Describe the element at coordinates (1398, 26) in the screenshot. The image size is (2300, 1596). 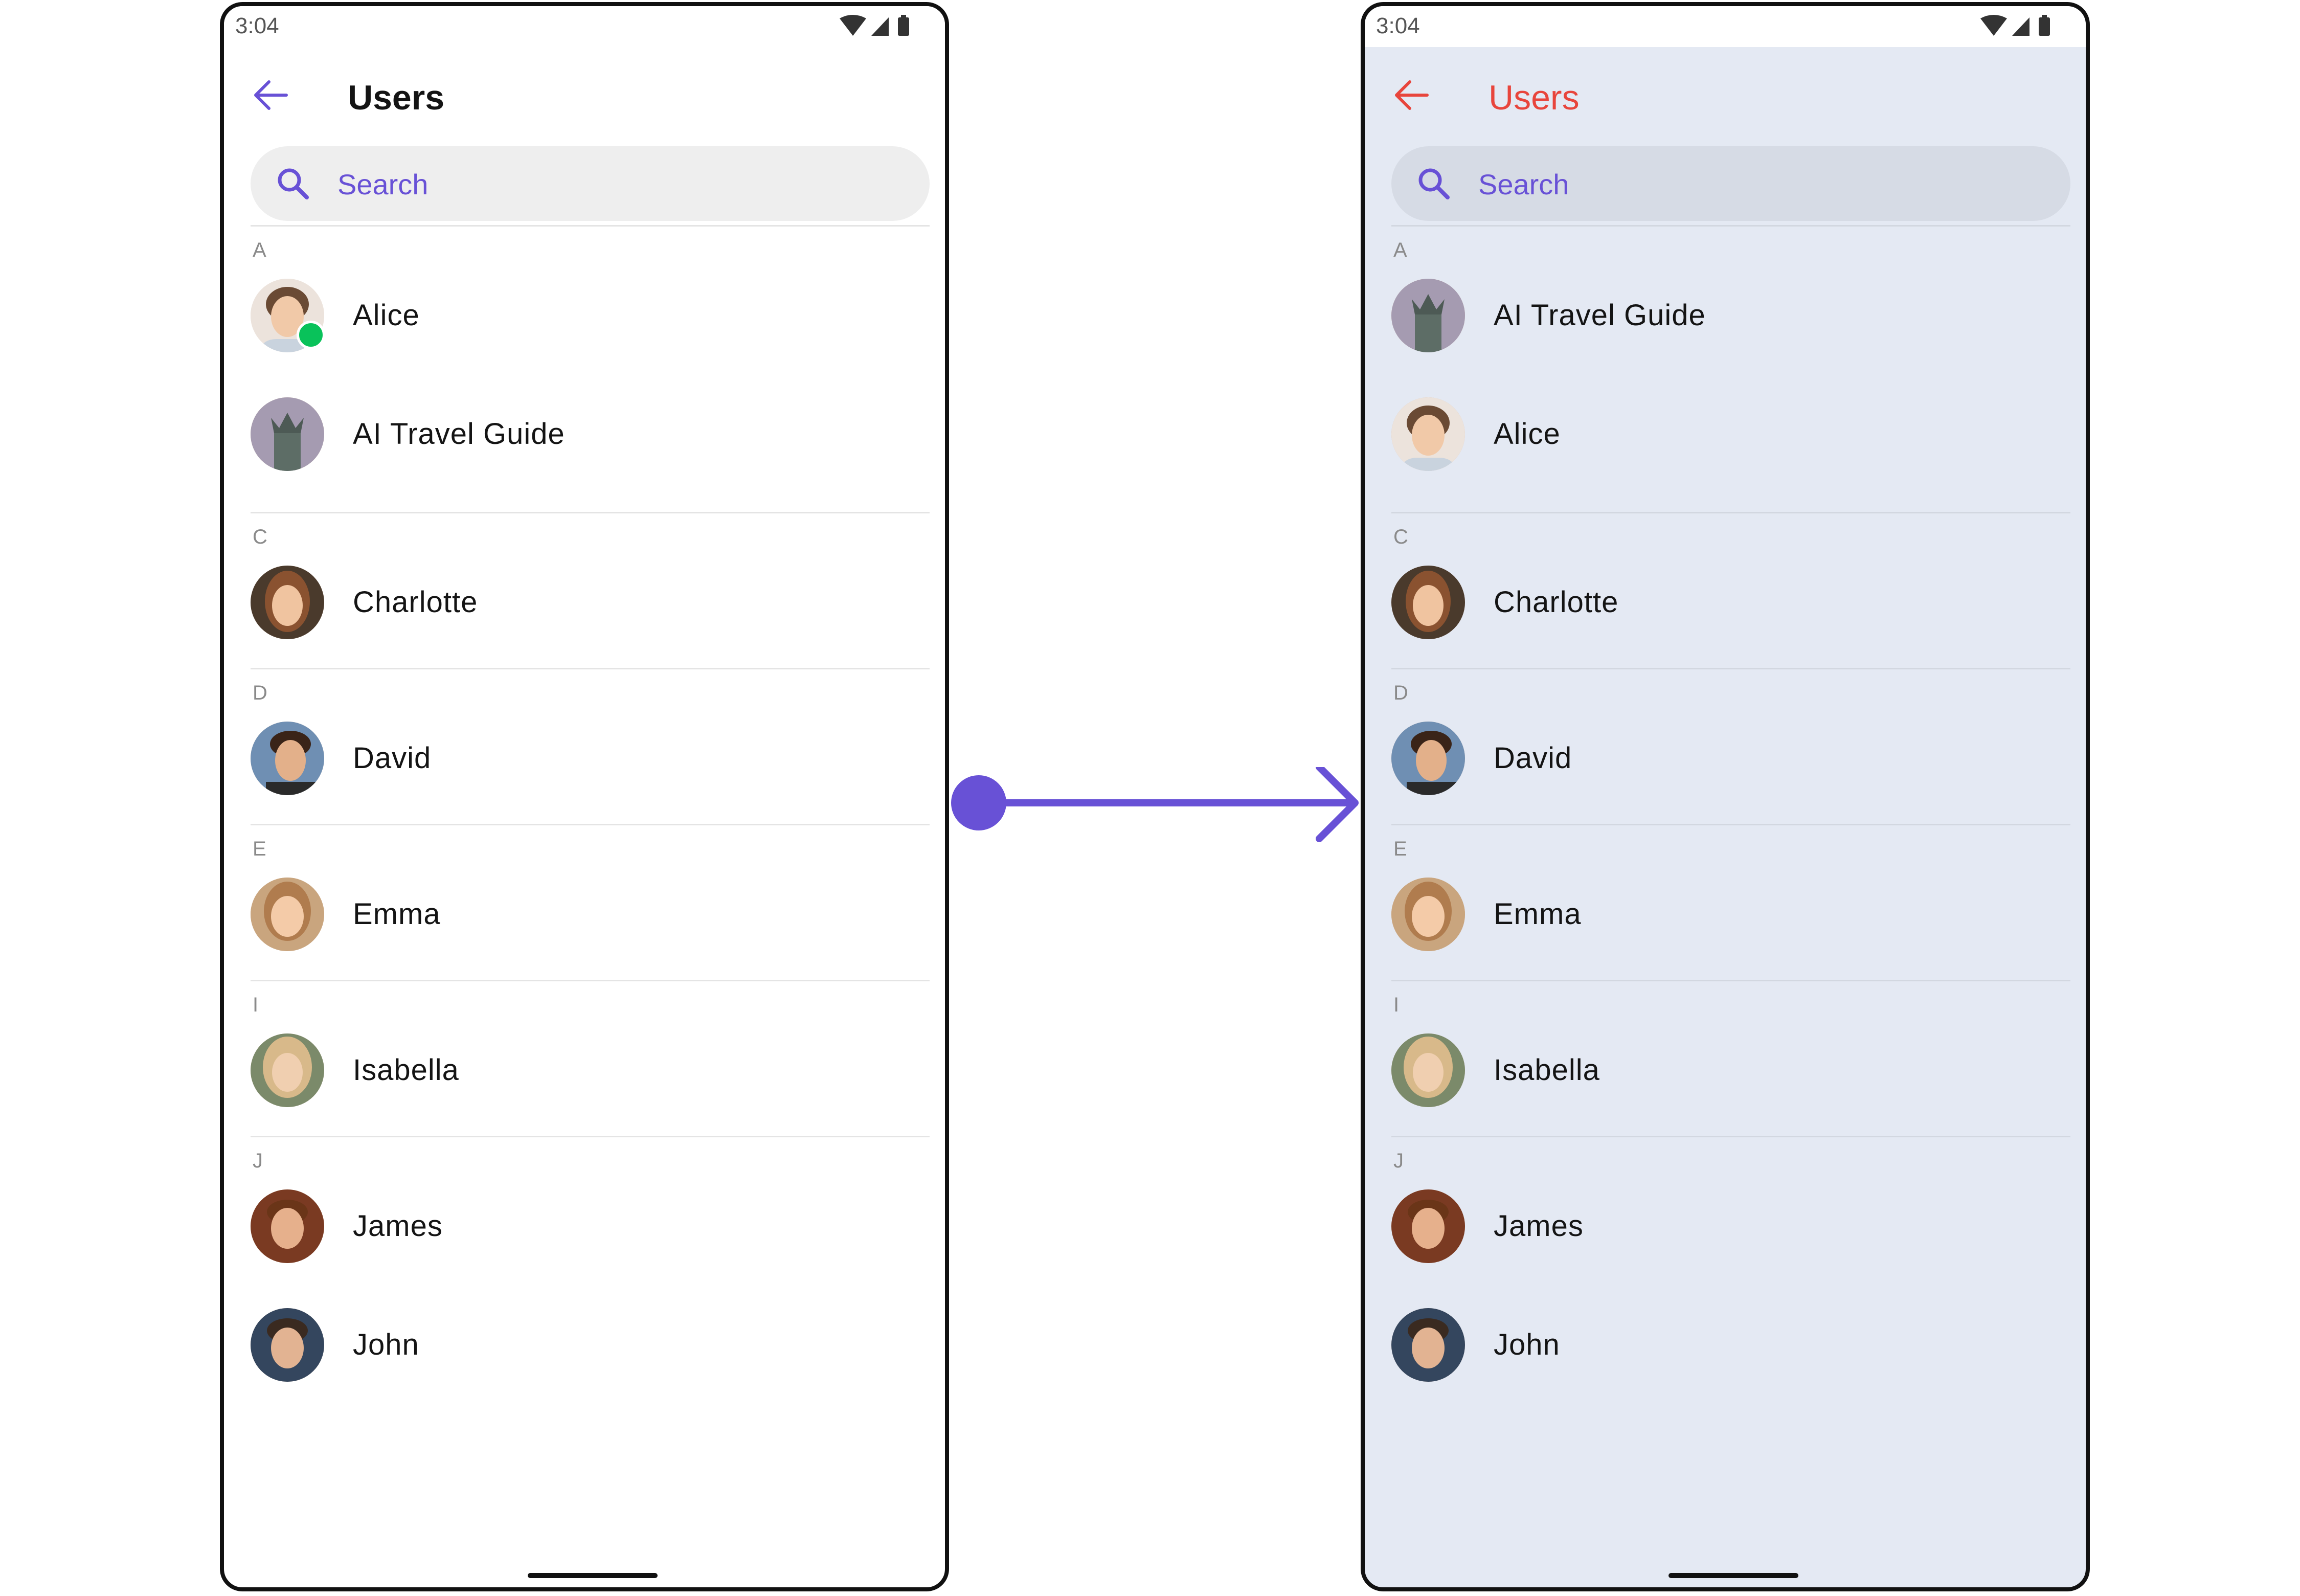
I see `status-time: 3:04` at that location.